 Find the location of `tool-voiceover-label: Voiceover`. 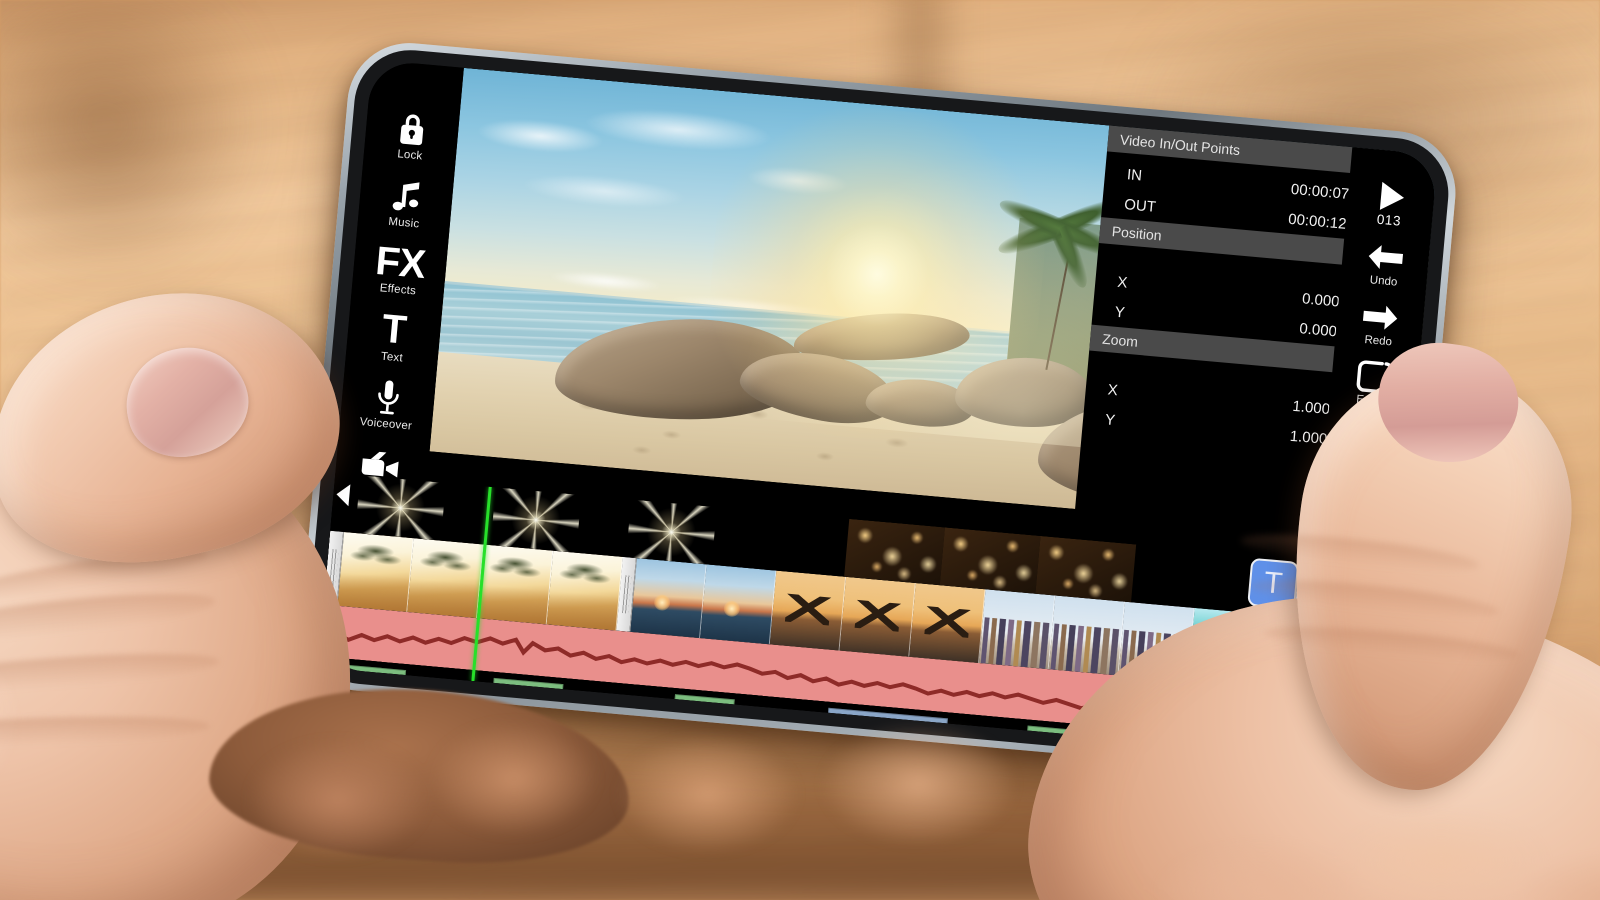

tool-voiceover-label: Voiceover is located at coordinates (386, 424).